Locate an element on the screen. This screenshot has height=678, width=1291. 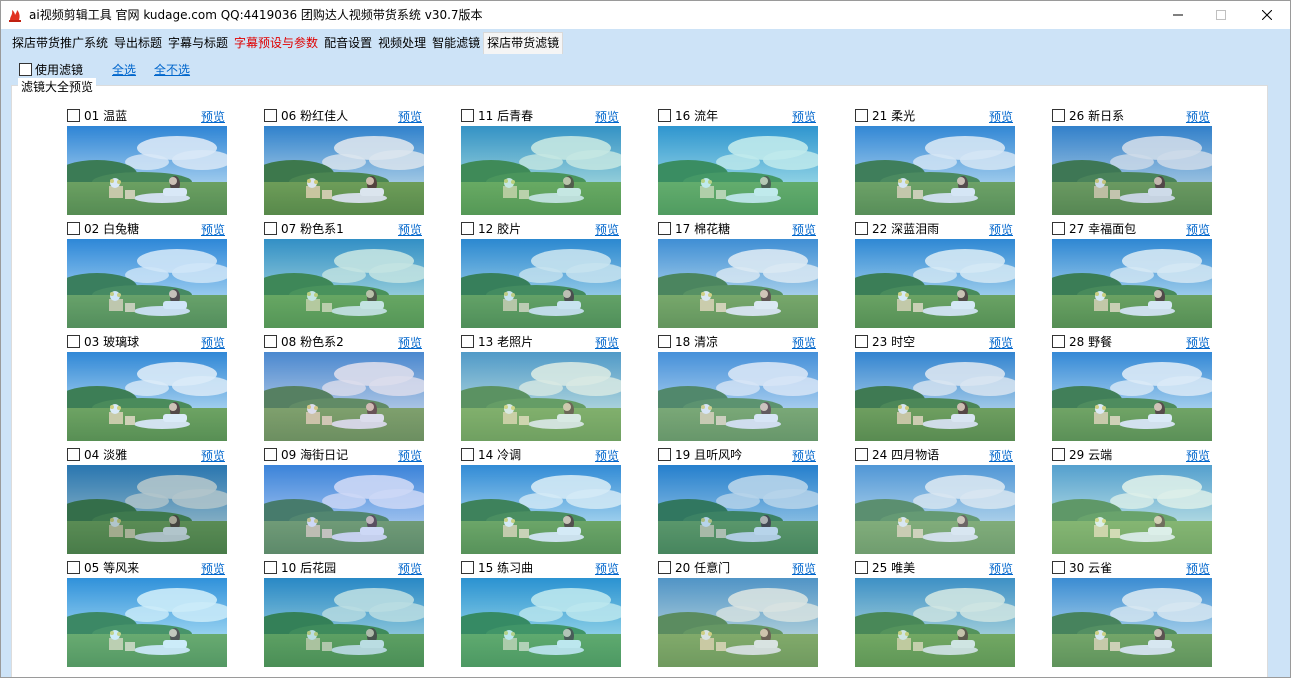
tab-6: 智能滤镜 is located at coordinates (456, 43).